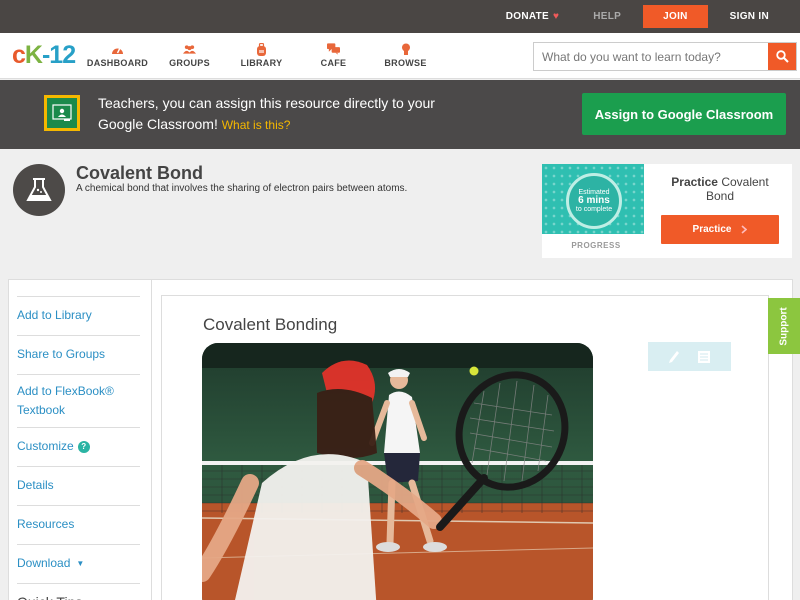 The width and height of the screenshot is (800, 600). I want to click on practice-title: Practice Covalent Bond, so click(720, 189).